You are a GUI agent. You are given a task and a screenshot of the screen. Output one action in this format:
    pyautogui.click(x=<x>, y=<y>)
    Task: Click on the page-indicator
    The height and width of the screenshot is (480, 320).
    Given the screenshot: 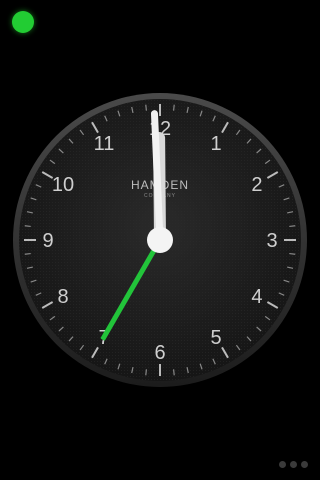 What is the action you would take?
    pyautogui.click(x=293, y=464)
    